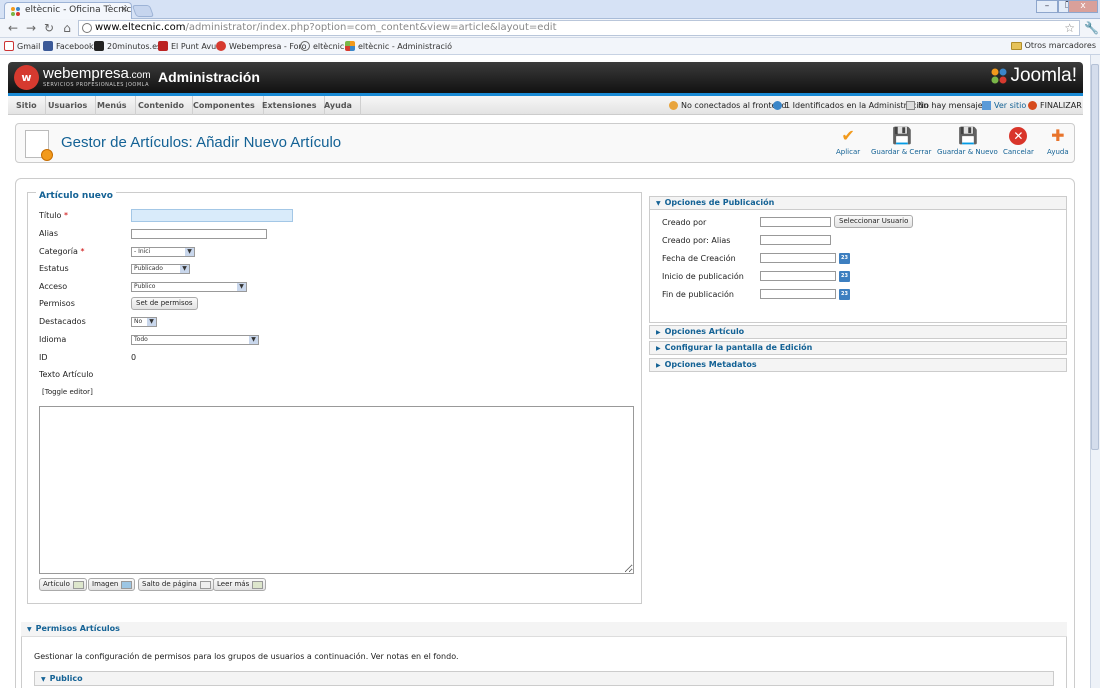 The image size is (1100, 688). What do you see at coordinates (68, 105) in the screenshot?
I see `menu-usuarios: Usuarios` at bounding box center [68, 105].